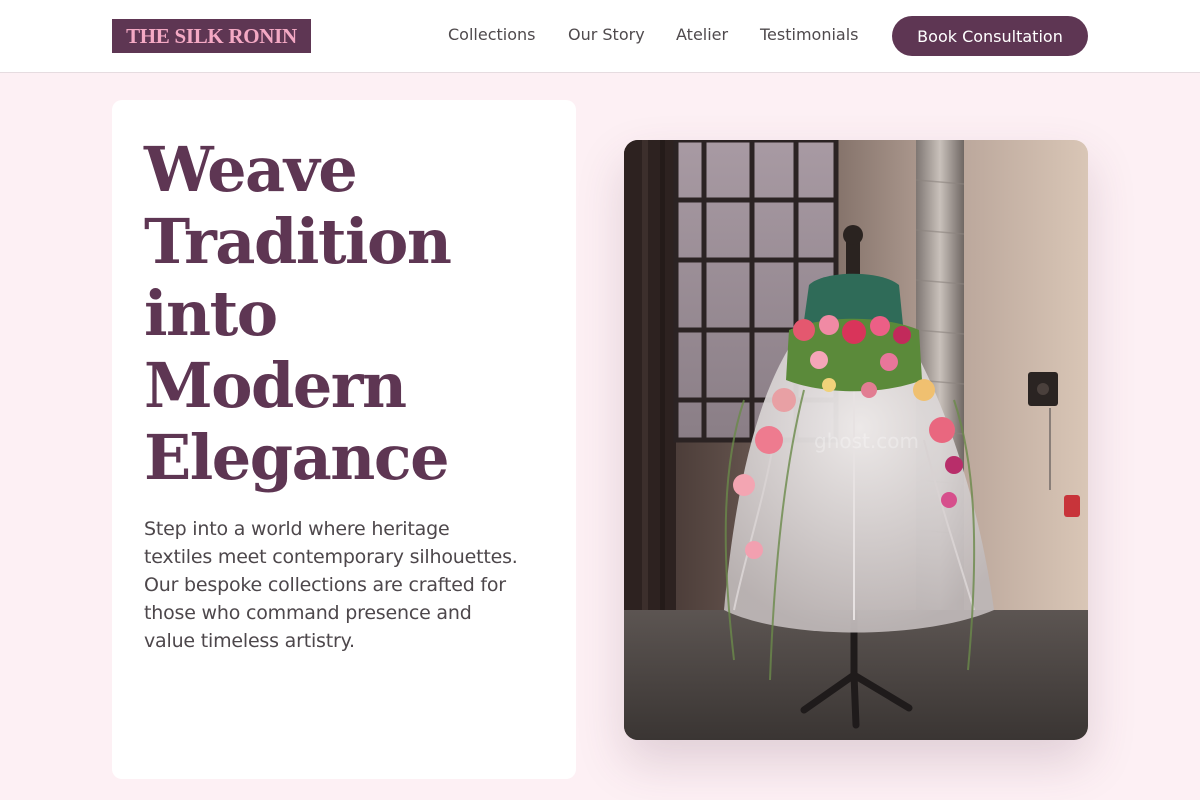  What do you see at coordinates (331, 557) in the screenshot?
I see `hero-subtitle-line: textiles meet contemporary silhouettes.` at bounding box center [331, 557].